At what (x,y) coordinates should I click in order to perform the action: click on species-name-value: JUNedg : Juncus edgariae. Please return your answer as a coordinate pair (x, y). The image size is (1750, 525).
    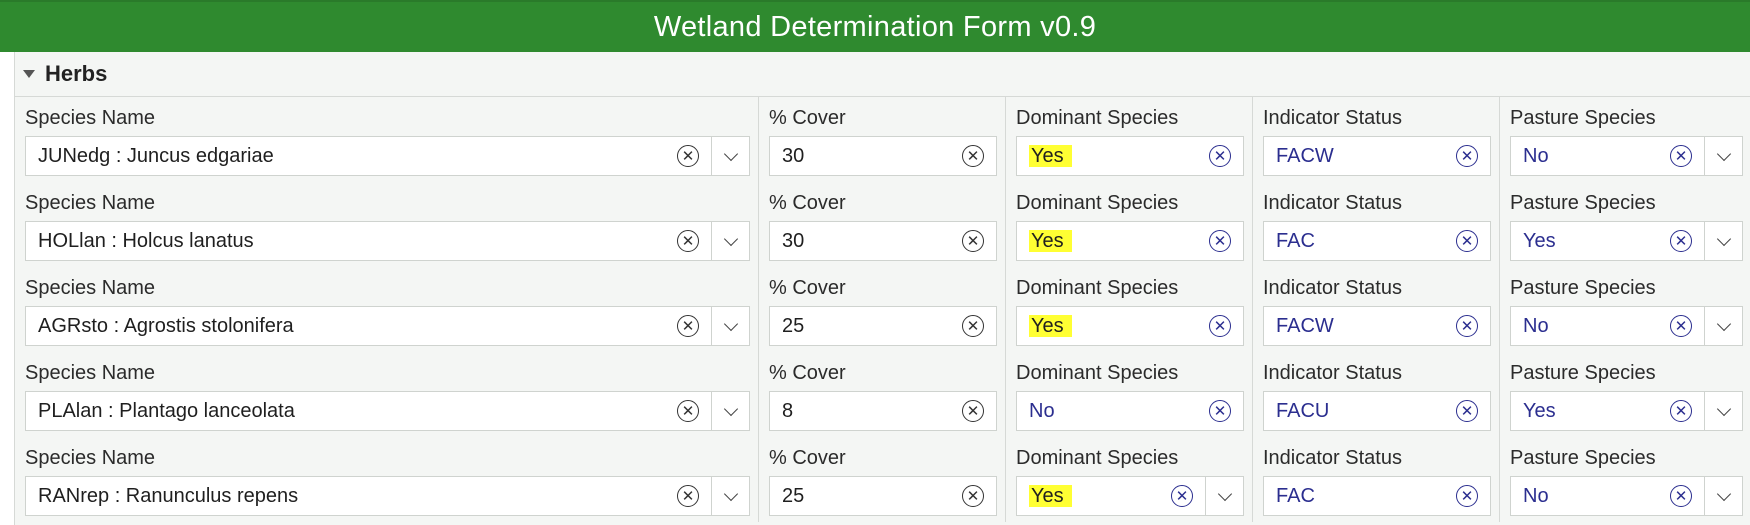
    Looking at the image, I should click on (351, 156).